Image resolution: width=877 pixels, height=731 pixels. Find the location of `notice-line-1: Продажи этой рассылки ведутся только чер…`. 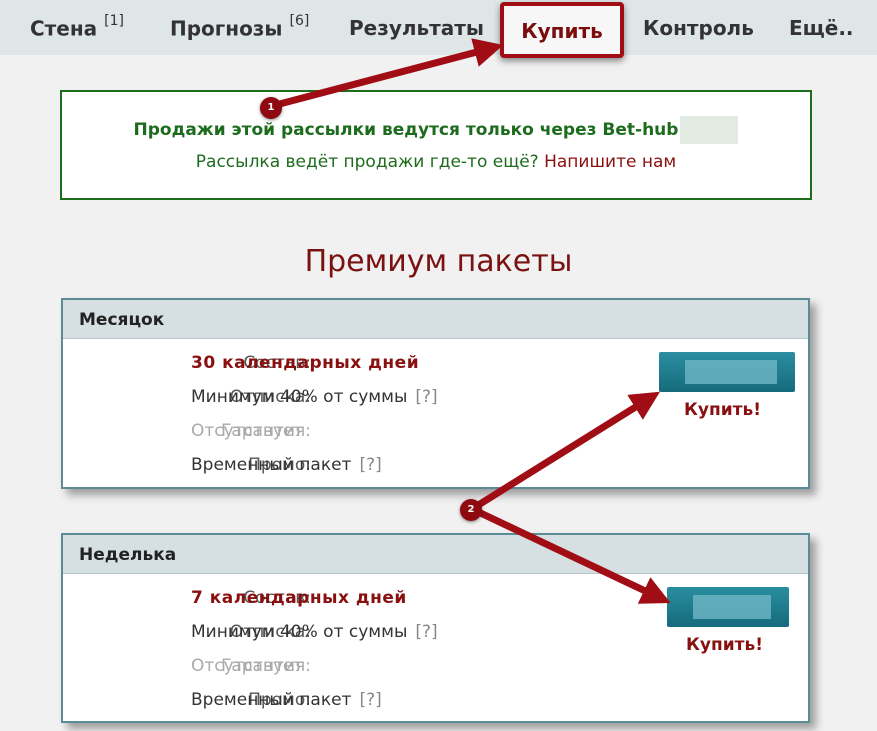

notice-line-1: Продажи этой рассылки ведутся только чер… is located at coordinates (436, 130).